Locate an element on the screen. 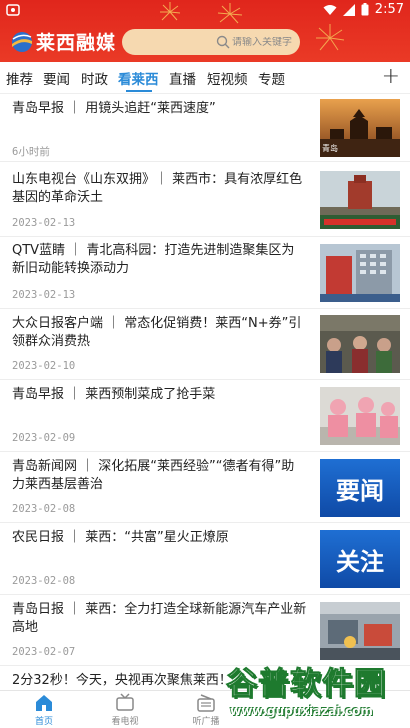 This screenshot has height=728, width=410. article-thumbnail: 关注 is located at coordinates (360, 559).